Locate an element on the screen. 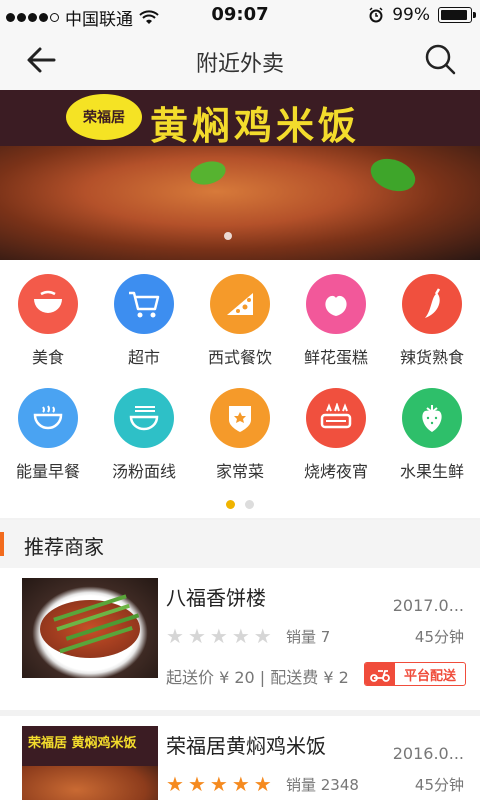 This screenshot has height=800, width=480. shop-name: 八福香饼楼 is located at coordinates (216, 598).